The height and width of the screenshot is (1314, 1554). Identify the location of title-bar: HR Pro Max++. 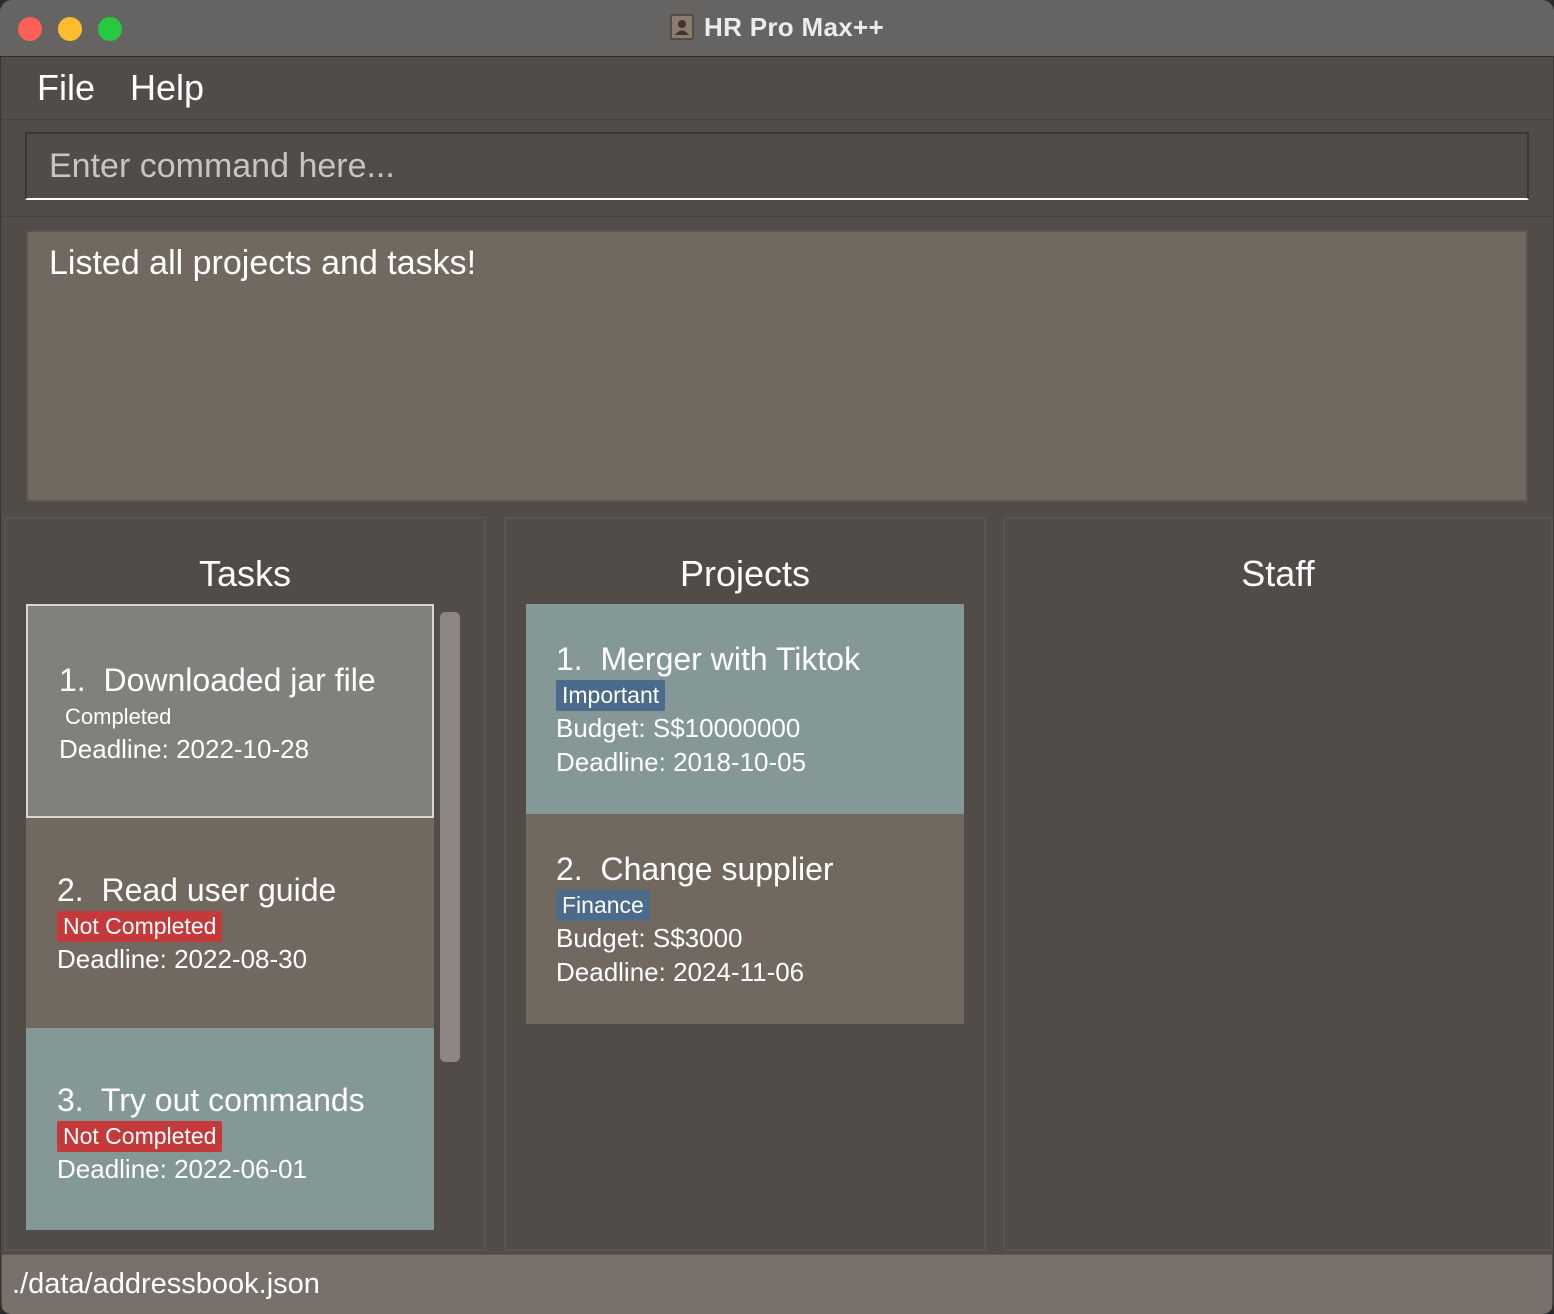
(777, 28).